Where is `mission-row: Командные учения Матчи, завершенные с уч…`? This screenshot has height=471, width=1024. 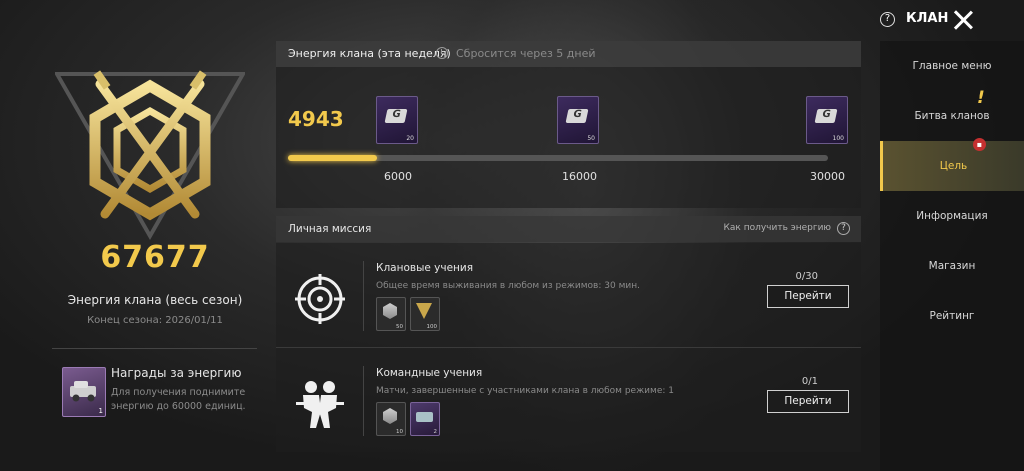 mission-row: Командные учения Матчи, завершенные с уч… is located at coordinates (568, 400).